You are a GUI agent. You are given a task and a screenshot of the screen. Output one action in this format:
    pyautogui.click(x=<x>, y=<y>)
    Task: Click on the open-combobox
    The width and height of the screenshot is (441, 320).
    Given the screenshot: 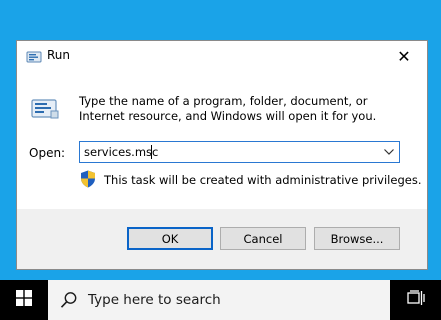 What is the action you would take?
    pyautogui.click(x=239, y=152)
    